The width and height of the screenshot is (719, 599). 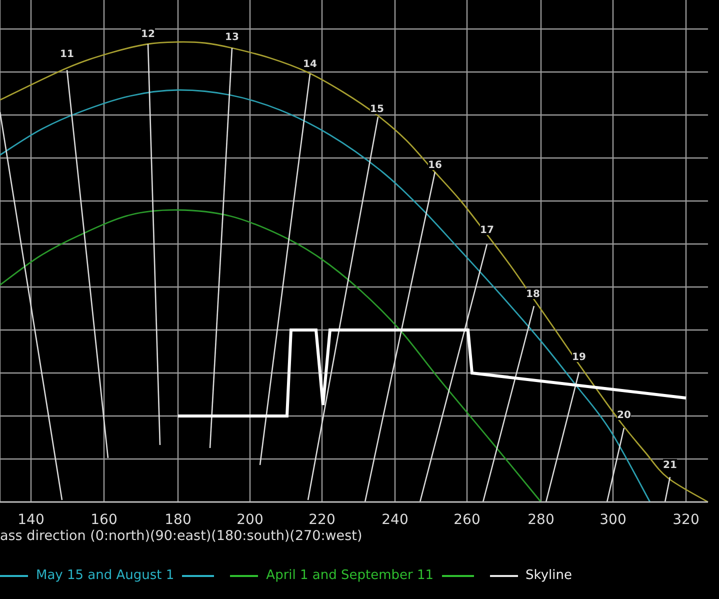 What do you see at coordinates (670, 465) in the screenshot?
I see `hour-label: 21` at bounding box center [670, 465].